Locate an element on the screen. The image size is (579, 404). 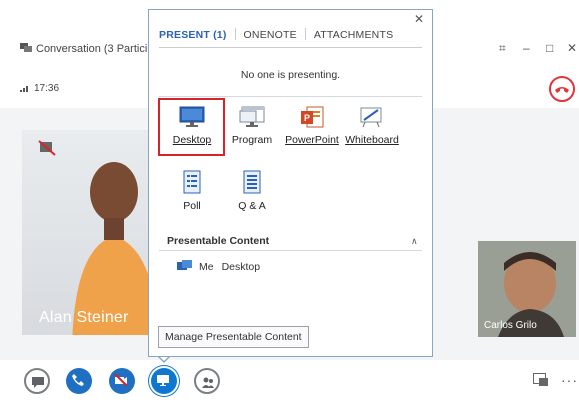
close-icon: ✕ is located at coordinates (572, 48).